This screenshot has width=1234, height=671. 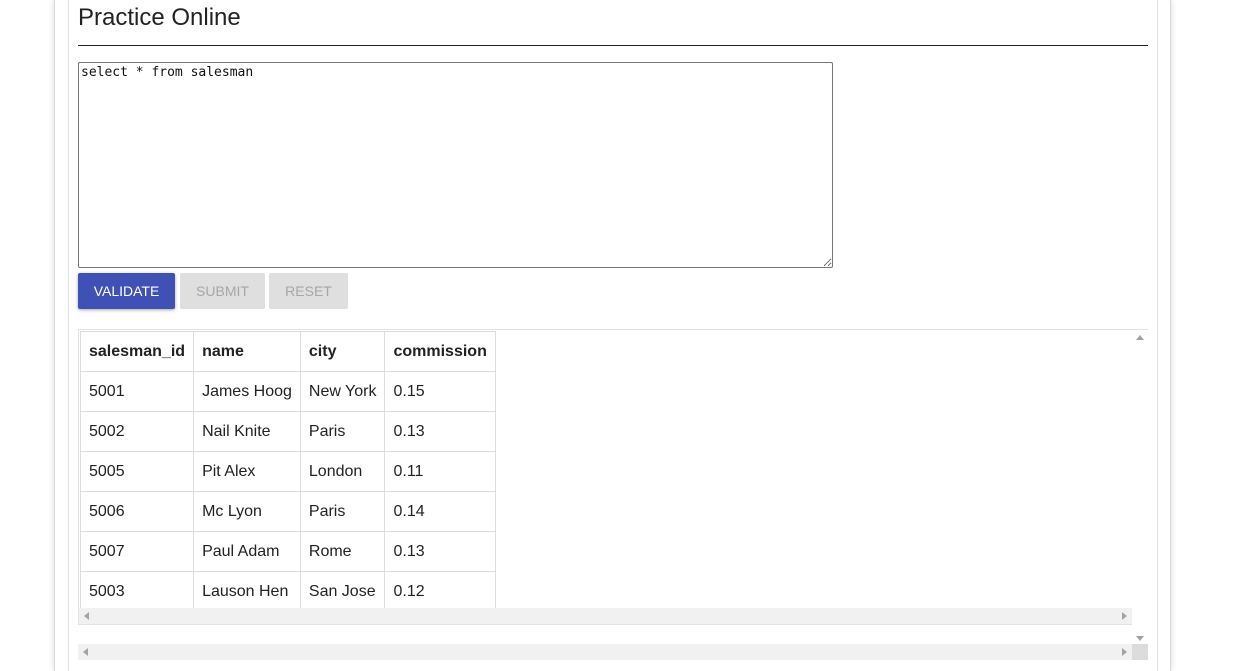 I want to click on cell-commission: 0.14, so click(x=440, y=511).